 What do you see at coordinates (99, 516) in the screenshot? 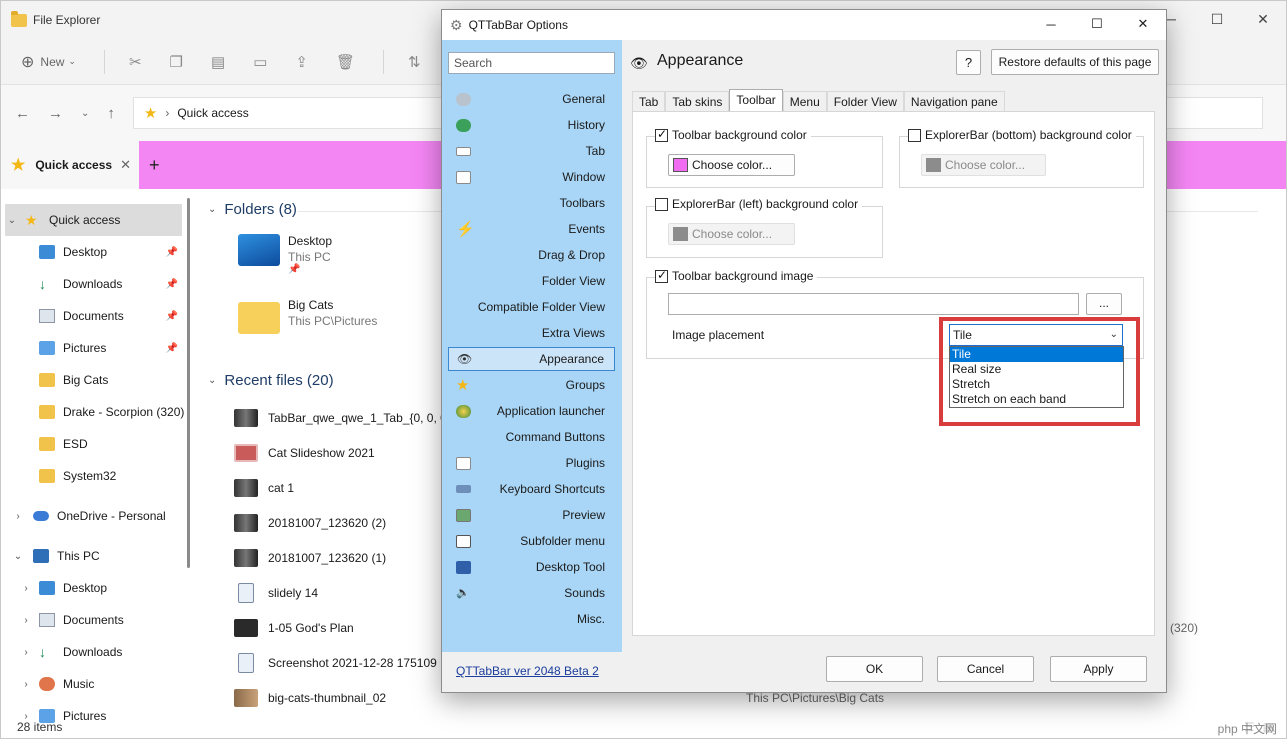
I see `nav-onedrive: › OneDrive - Personal` at bounding box center [99, 516].